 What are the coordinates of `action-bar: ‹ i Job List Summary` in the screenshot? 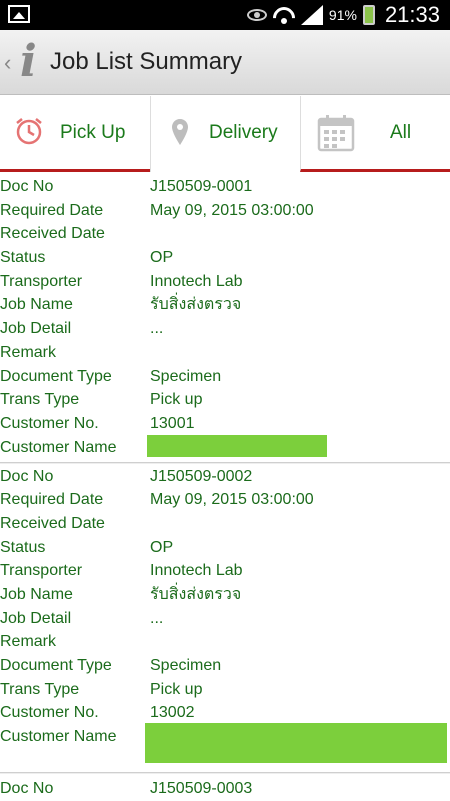 It's located at (225, 62).